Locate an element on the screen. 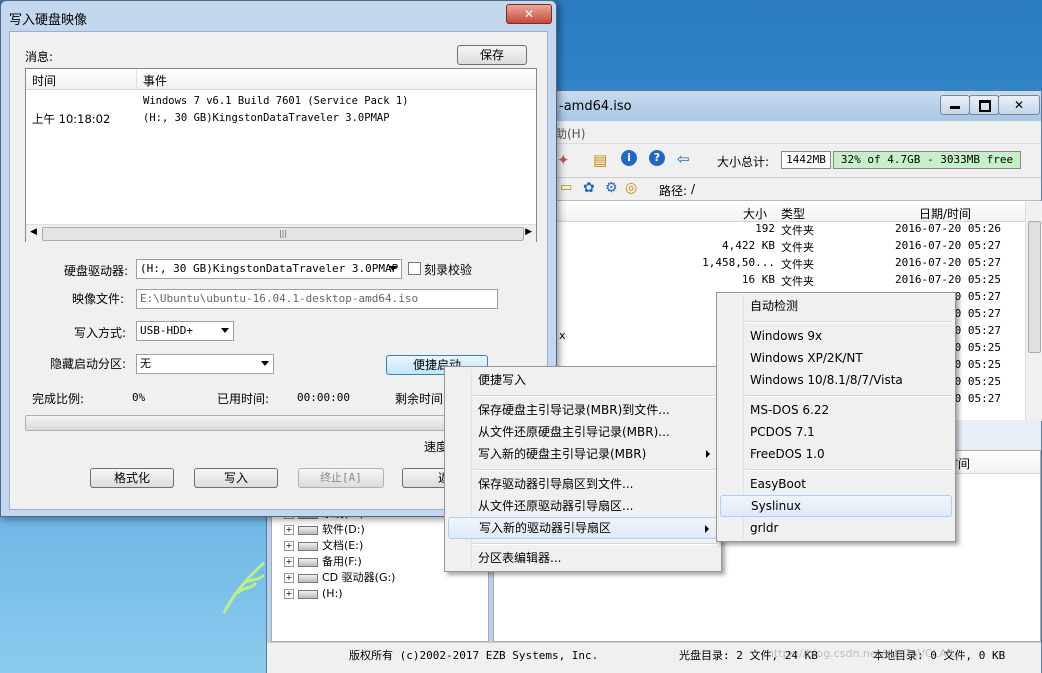  exit-icon: ⇦ is located at coordinates (683, 159).